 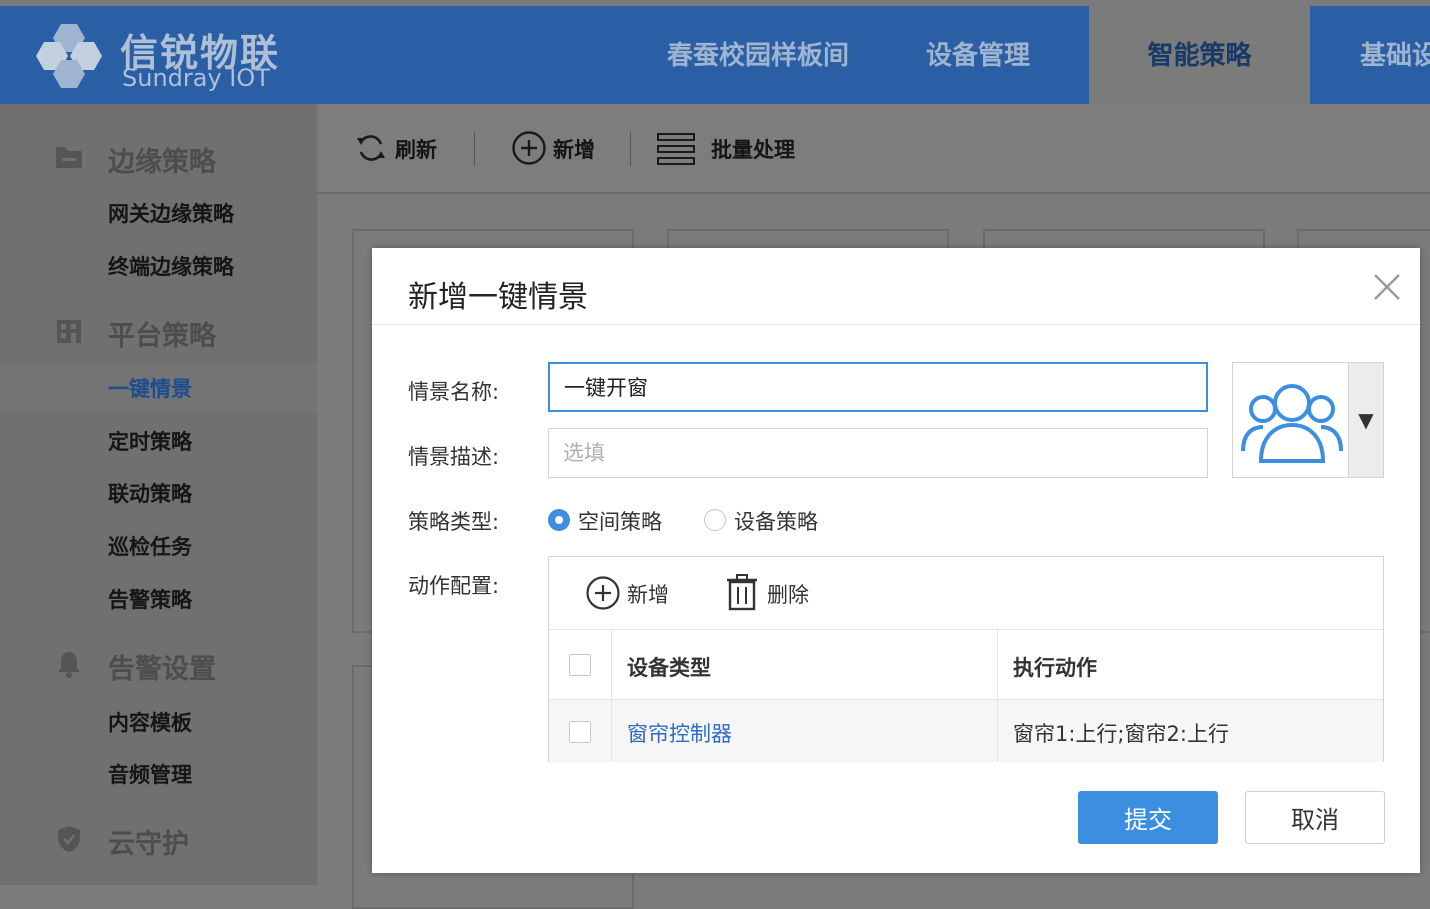 What do you see at coordinates (1121, 734) in the screenshot?
I see `action-value: 窗帘1:上行;窗帘2:上行` at bounding box center [1121, 734].